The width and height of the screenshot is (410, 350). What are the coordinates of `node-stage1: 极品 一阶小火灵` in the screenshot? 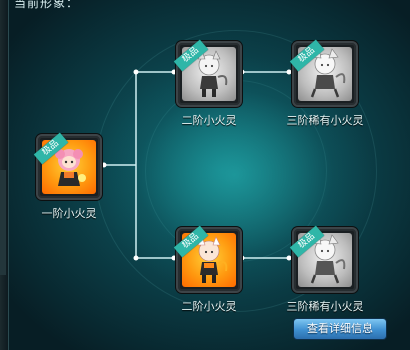 It's located at (69, 176).